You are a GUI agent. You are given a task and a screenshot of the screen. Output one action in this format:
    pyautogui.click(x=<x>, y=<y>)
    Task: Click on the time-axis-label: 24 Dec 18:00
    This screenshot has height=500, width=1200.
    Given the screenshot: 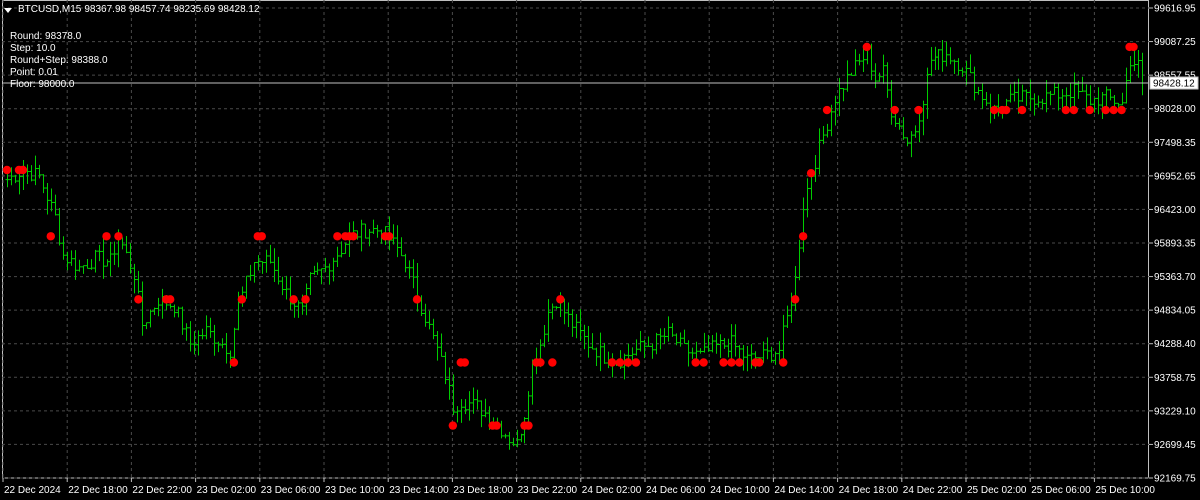 What is the action you would take?
    pyautogui.click(x=869, y=490)
    